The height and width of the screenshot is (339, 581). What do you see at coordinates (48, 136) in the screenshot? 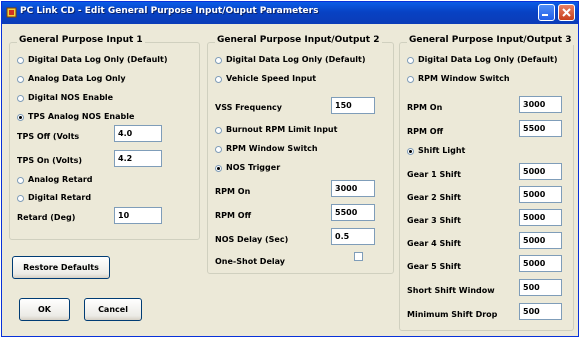
I see `tps-off-label: TPS Off (Volts` at bounding box center [48, 136].